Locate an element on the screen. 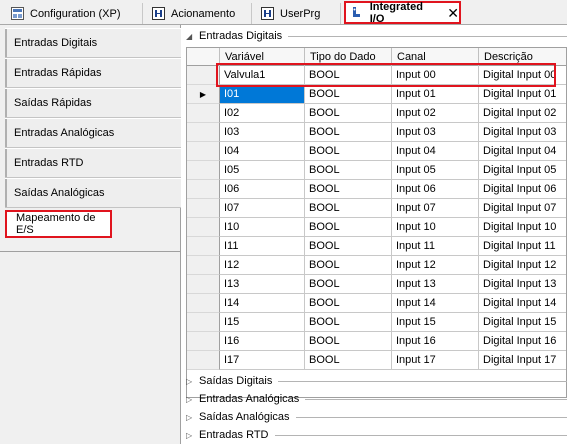 The height and width of the screenshot is (444, 567). cell-canal: Input 17 is located at coordinates (435, 360).